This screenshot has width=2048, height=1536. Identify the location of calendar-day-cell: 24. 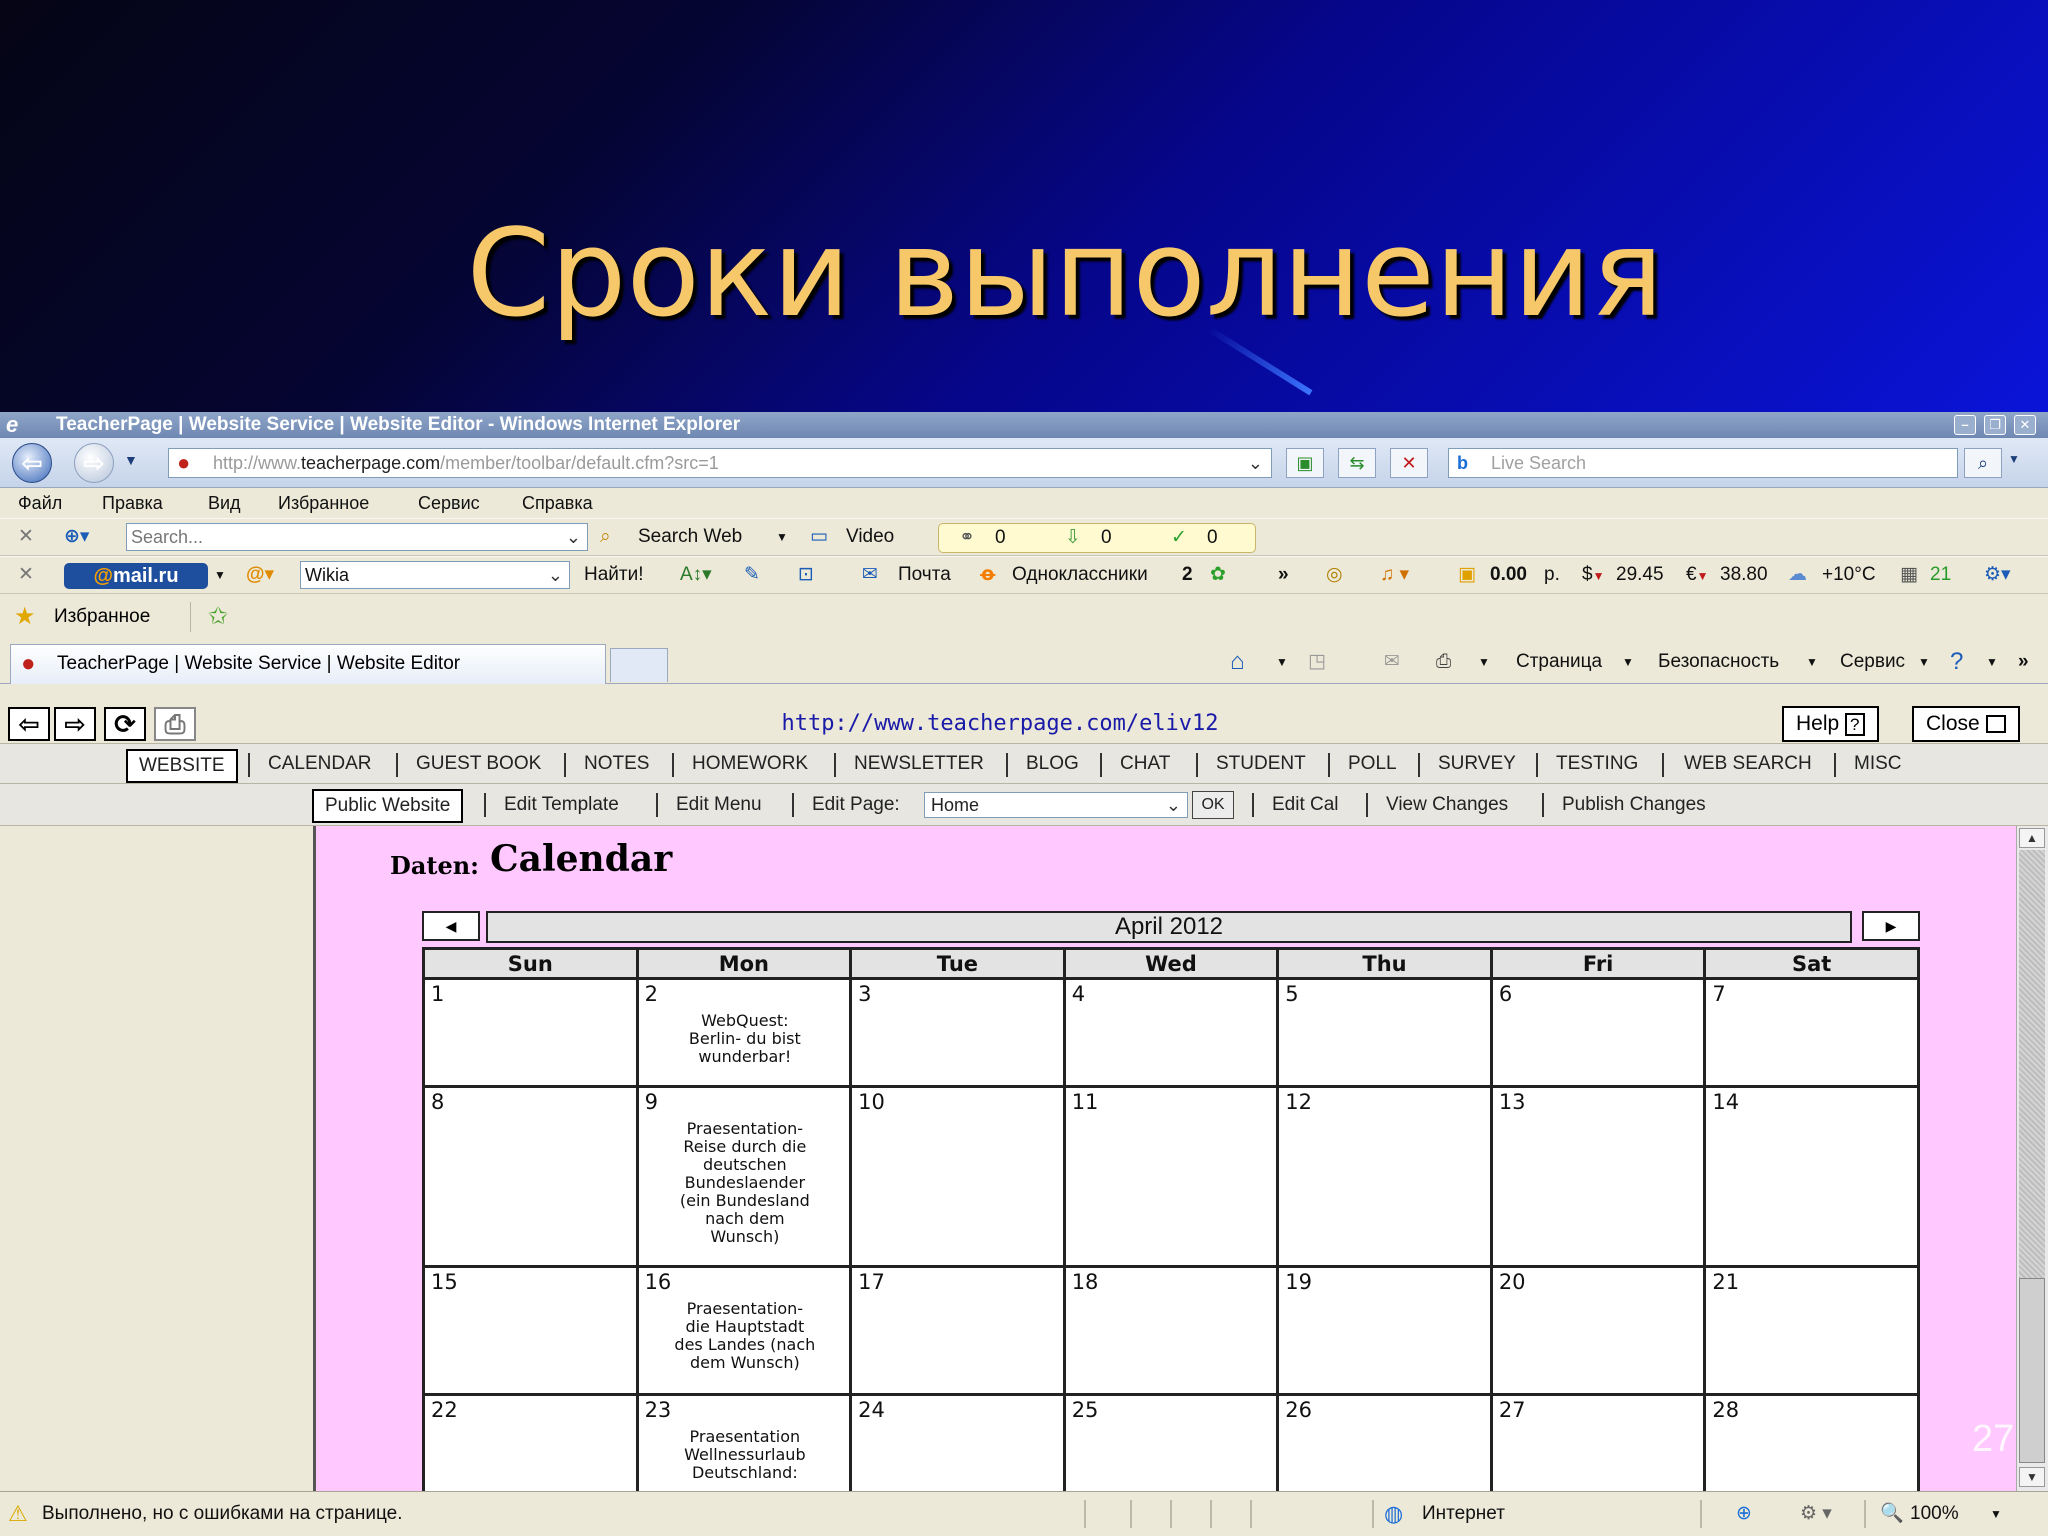
(957, 1442).